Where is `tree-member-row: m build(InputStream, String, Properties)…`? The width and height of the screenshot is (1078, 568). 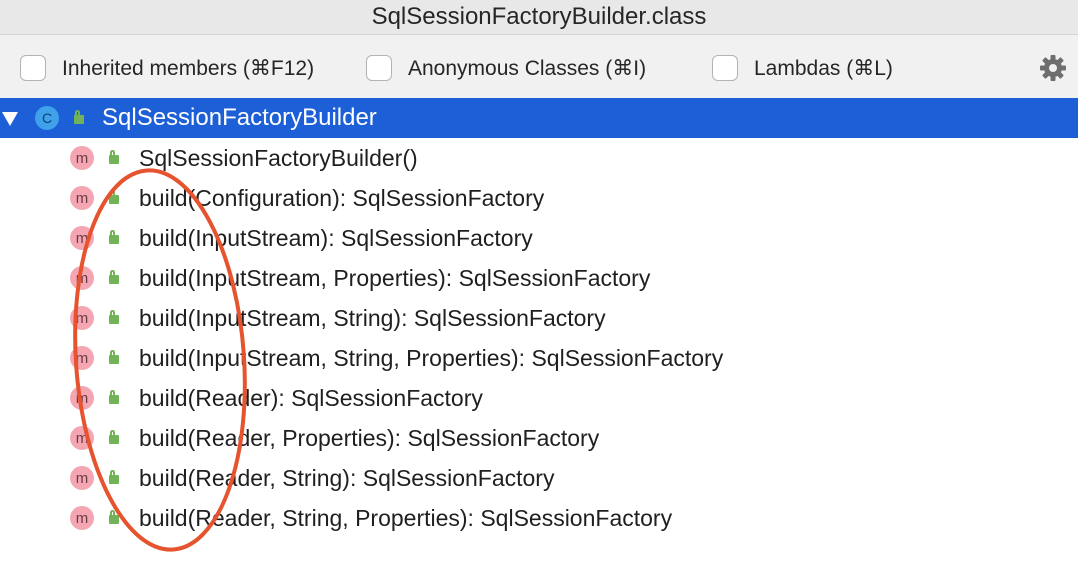 tree-member-row: m build(InputStream, String, Properties)… is located at coordinates (539, 358).